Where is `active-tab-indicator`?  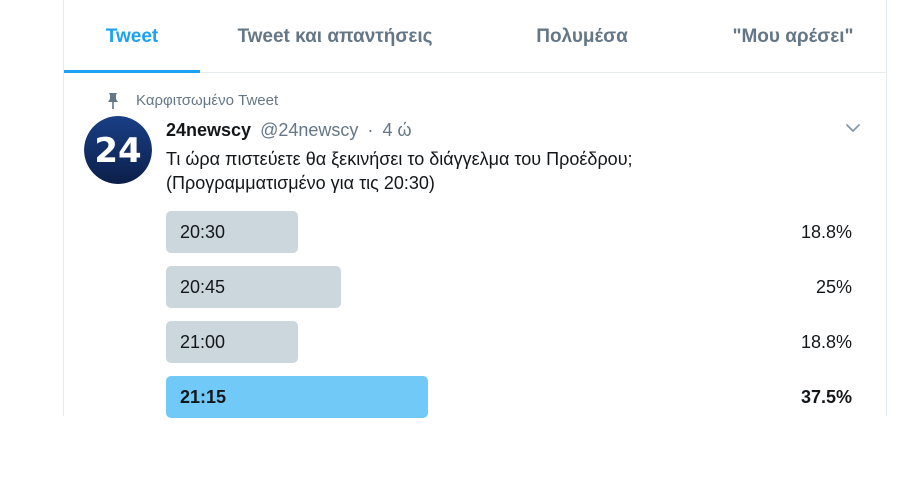 active-tab-indicator is located at coordinates (132, 71).